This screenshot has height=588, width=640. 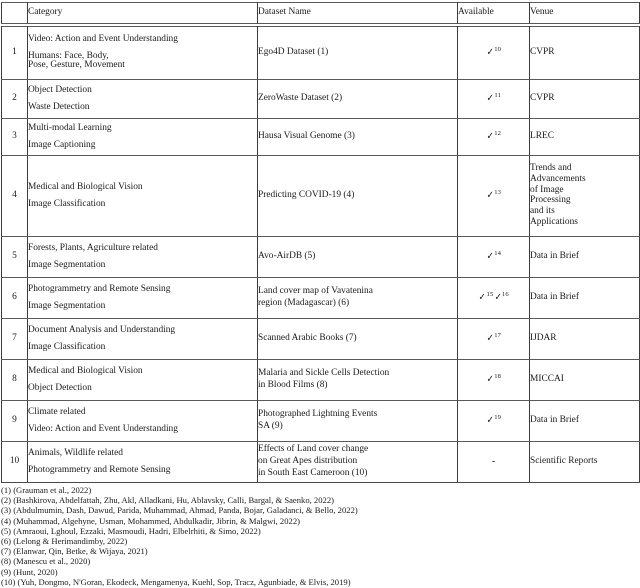 What do you see at coordinates (498, 335) in the screenshot?
I see `available-footnote-ref: 17` at bounding box center [498, 335].